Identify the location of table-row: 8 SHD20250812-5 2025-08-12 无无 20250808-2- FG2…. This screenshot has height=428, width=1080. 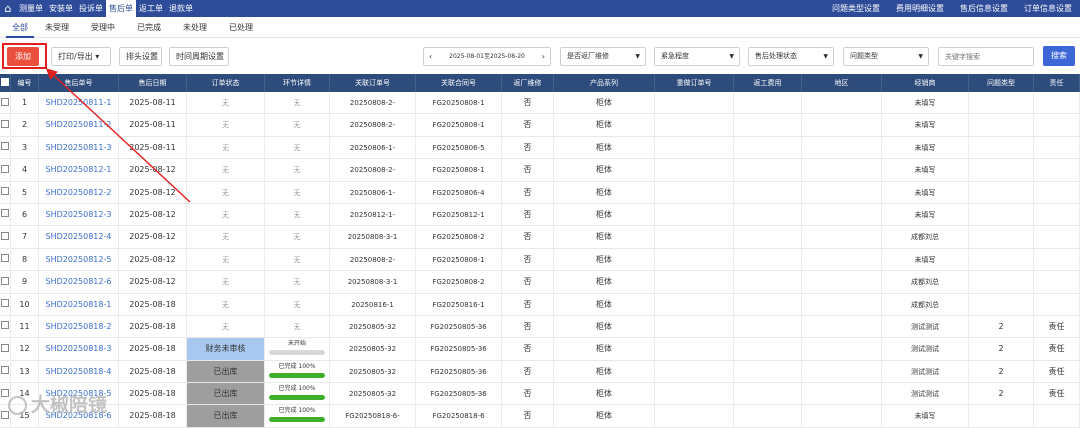
(540, 260).